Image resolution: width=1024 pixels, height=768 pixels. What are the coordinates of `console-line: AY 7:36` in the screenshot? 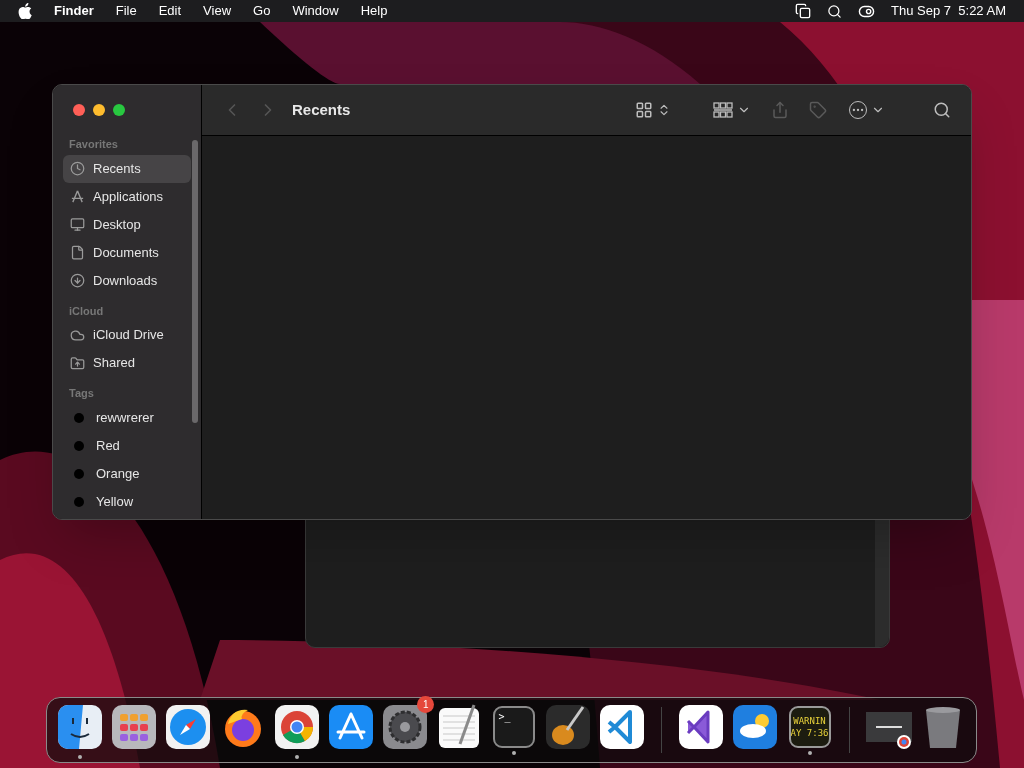 It's located at (809, 732).